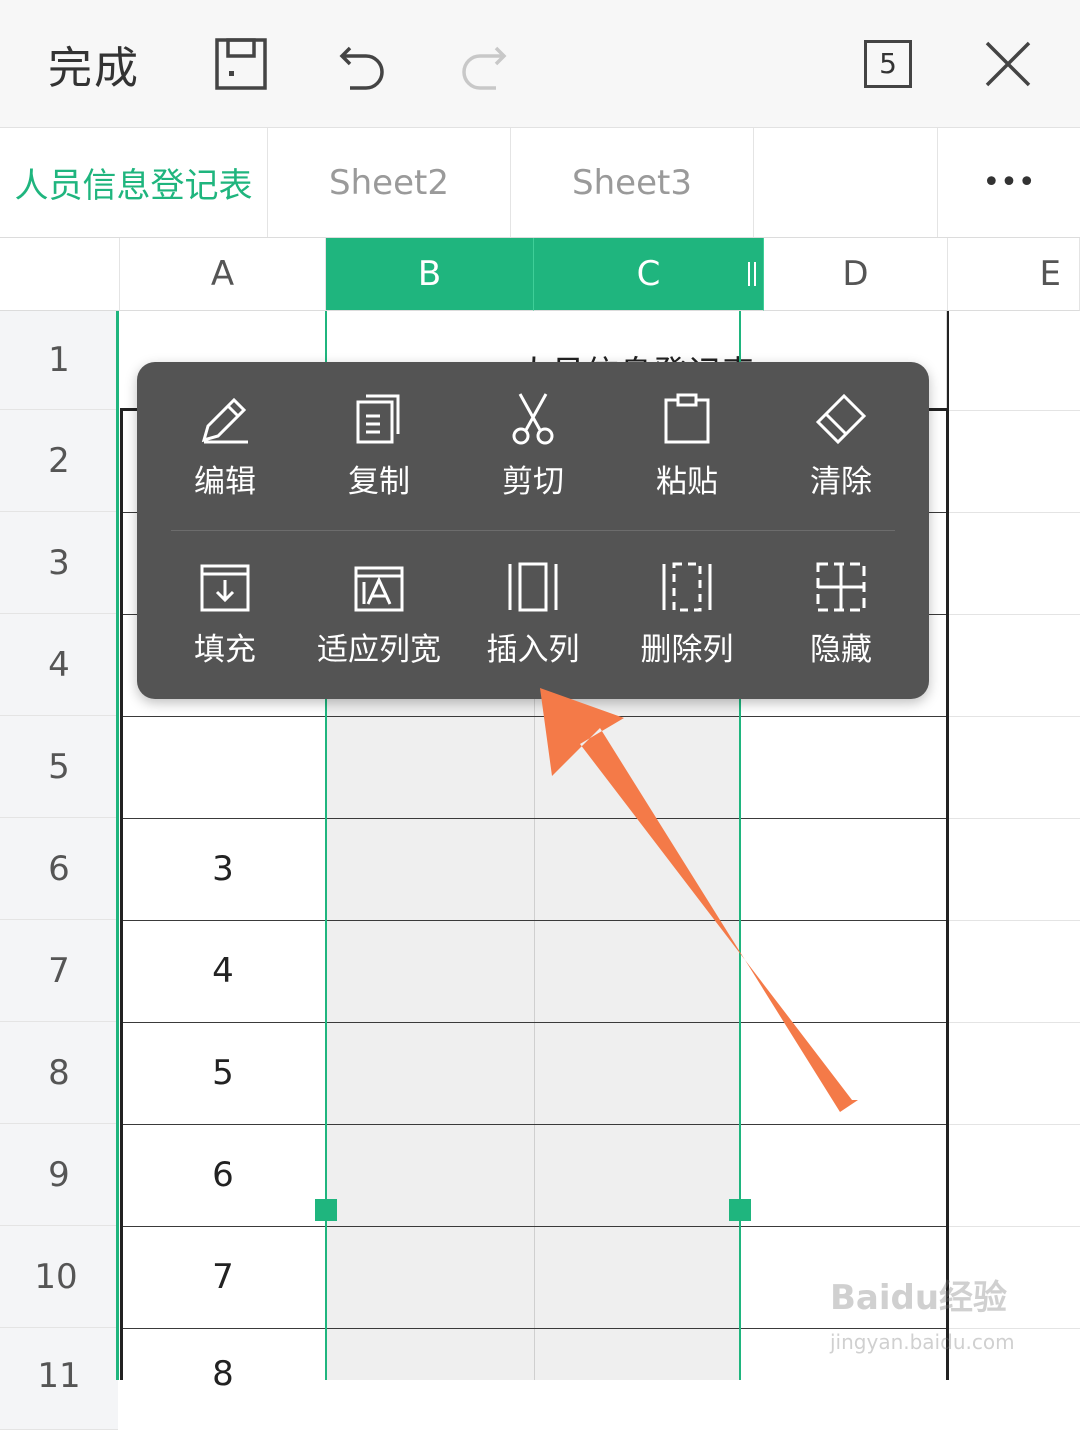 Image resolution: width=1080 pixels, height=1430 pixels. What do you see at coordinates (699, 900) in the screenshot?
I see `annotation-arrow` at bounding box center [699, 900].